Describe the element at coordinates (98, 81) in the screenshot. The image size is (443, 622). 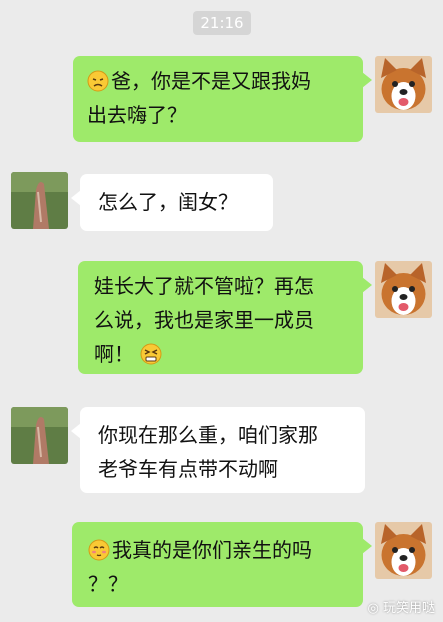
I see `pensive-emoji-icon` at that location.